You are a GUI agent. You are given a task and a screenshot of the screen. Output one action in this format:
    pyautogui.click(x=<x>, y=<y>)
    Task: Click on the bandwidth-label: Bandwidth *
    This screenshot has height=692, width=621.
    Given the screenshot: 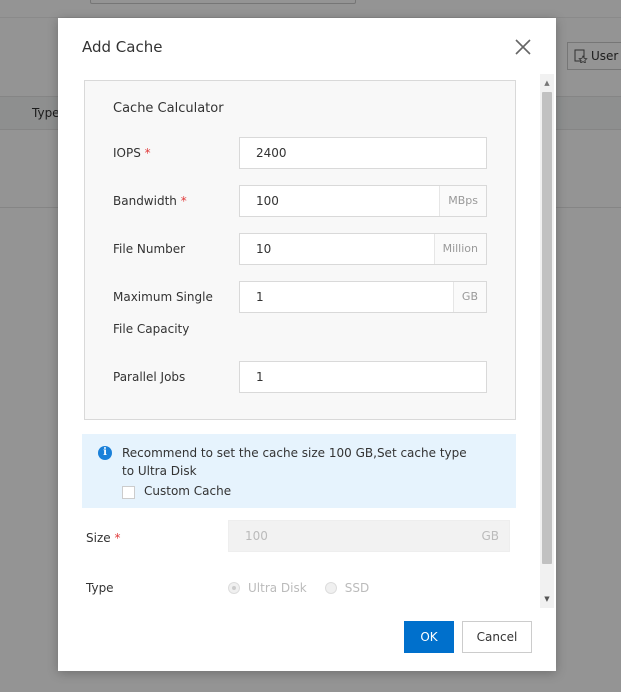 What is the action you would take?
    pyautogui.click(x=150, y=201)
    